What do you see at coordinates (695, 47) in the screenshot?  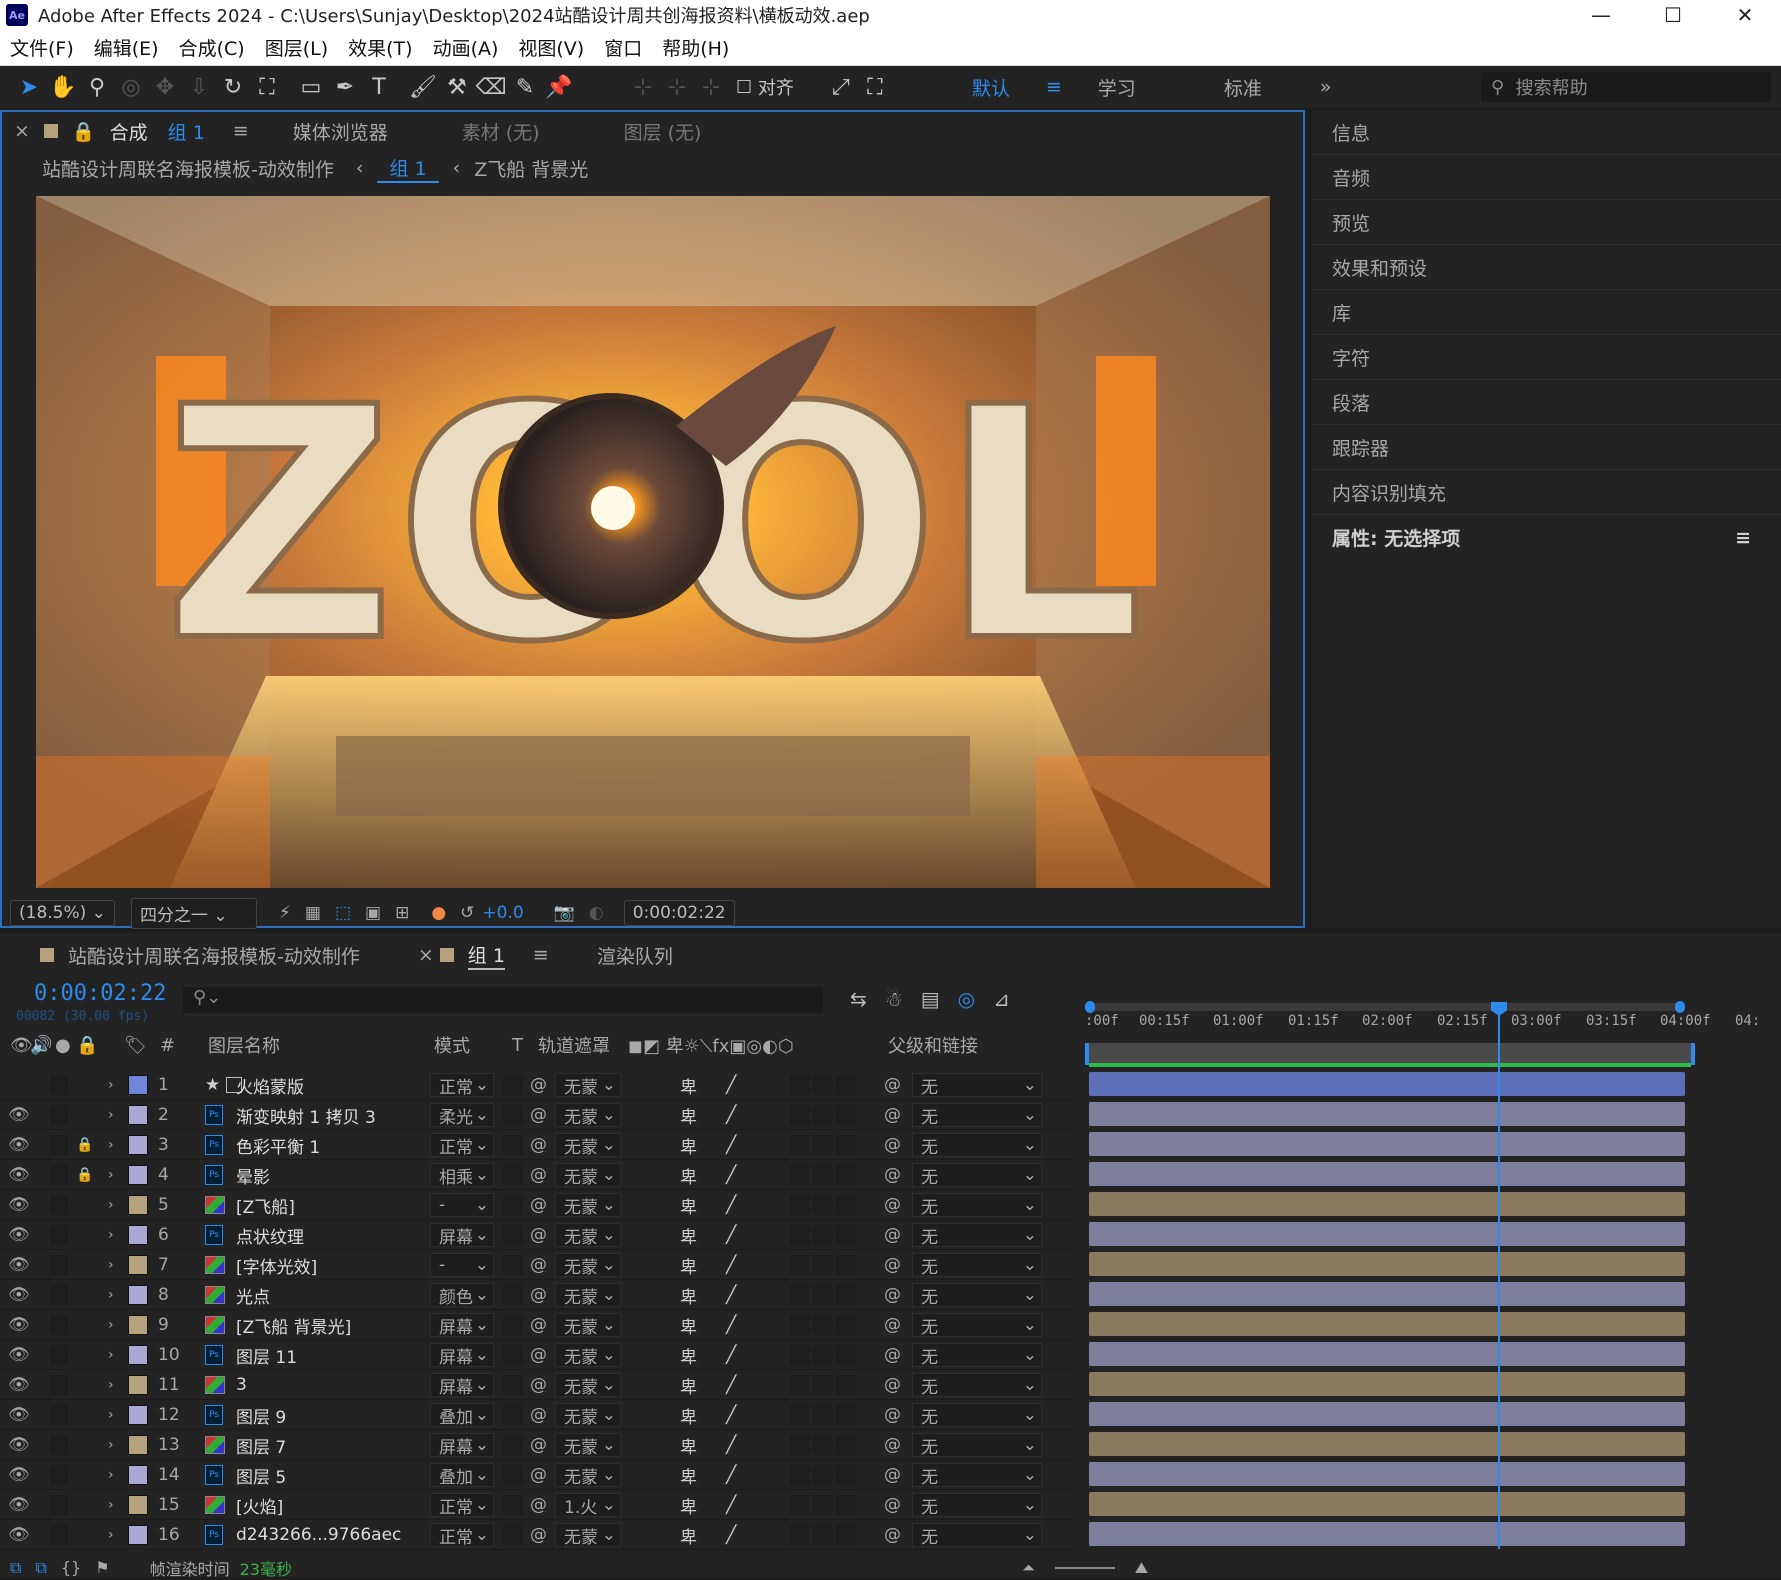 I see `menu-help: 帮助(H)` at bounding box center [695, 47].